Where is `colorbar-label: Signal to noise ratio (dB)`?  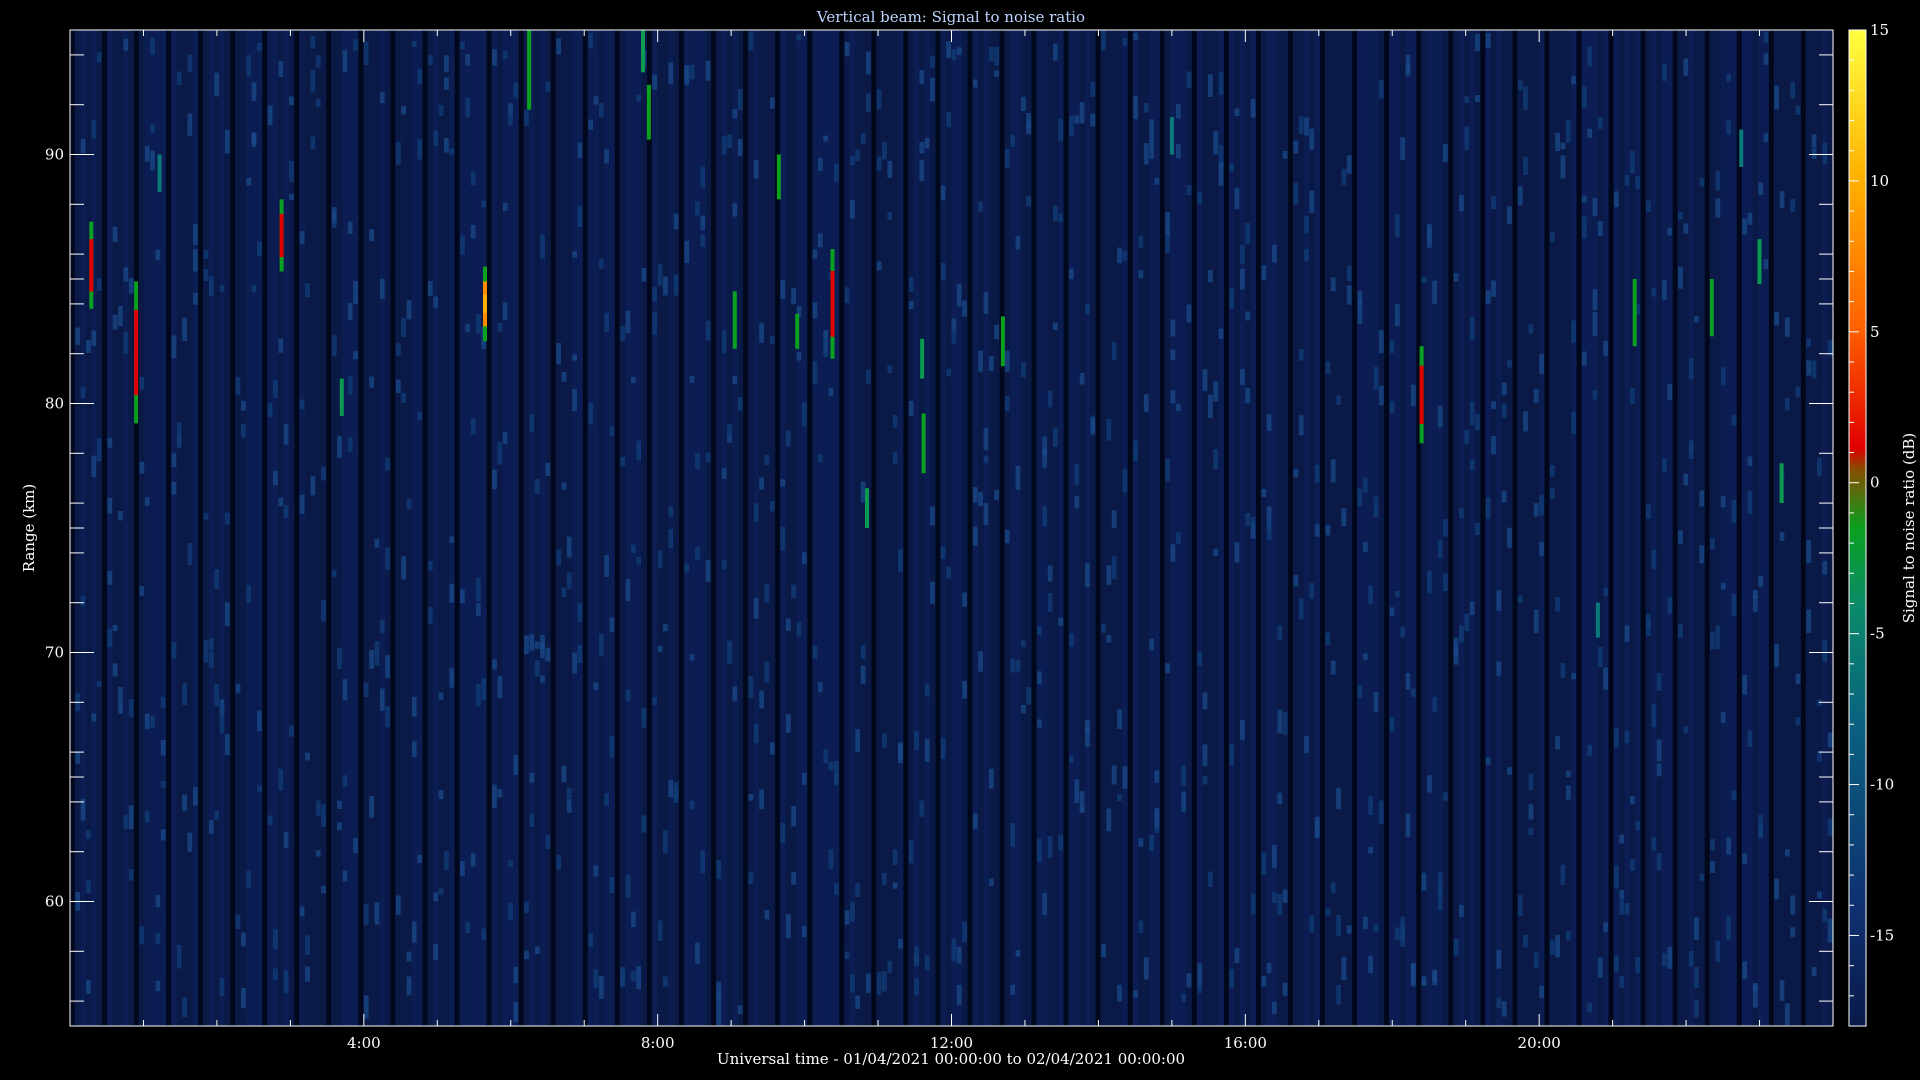 colorbar-label: Signal to noise ratio (dB) is located at coordinates (1909, 528).